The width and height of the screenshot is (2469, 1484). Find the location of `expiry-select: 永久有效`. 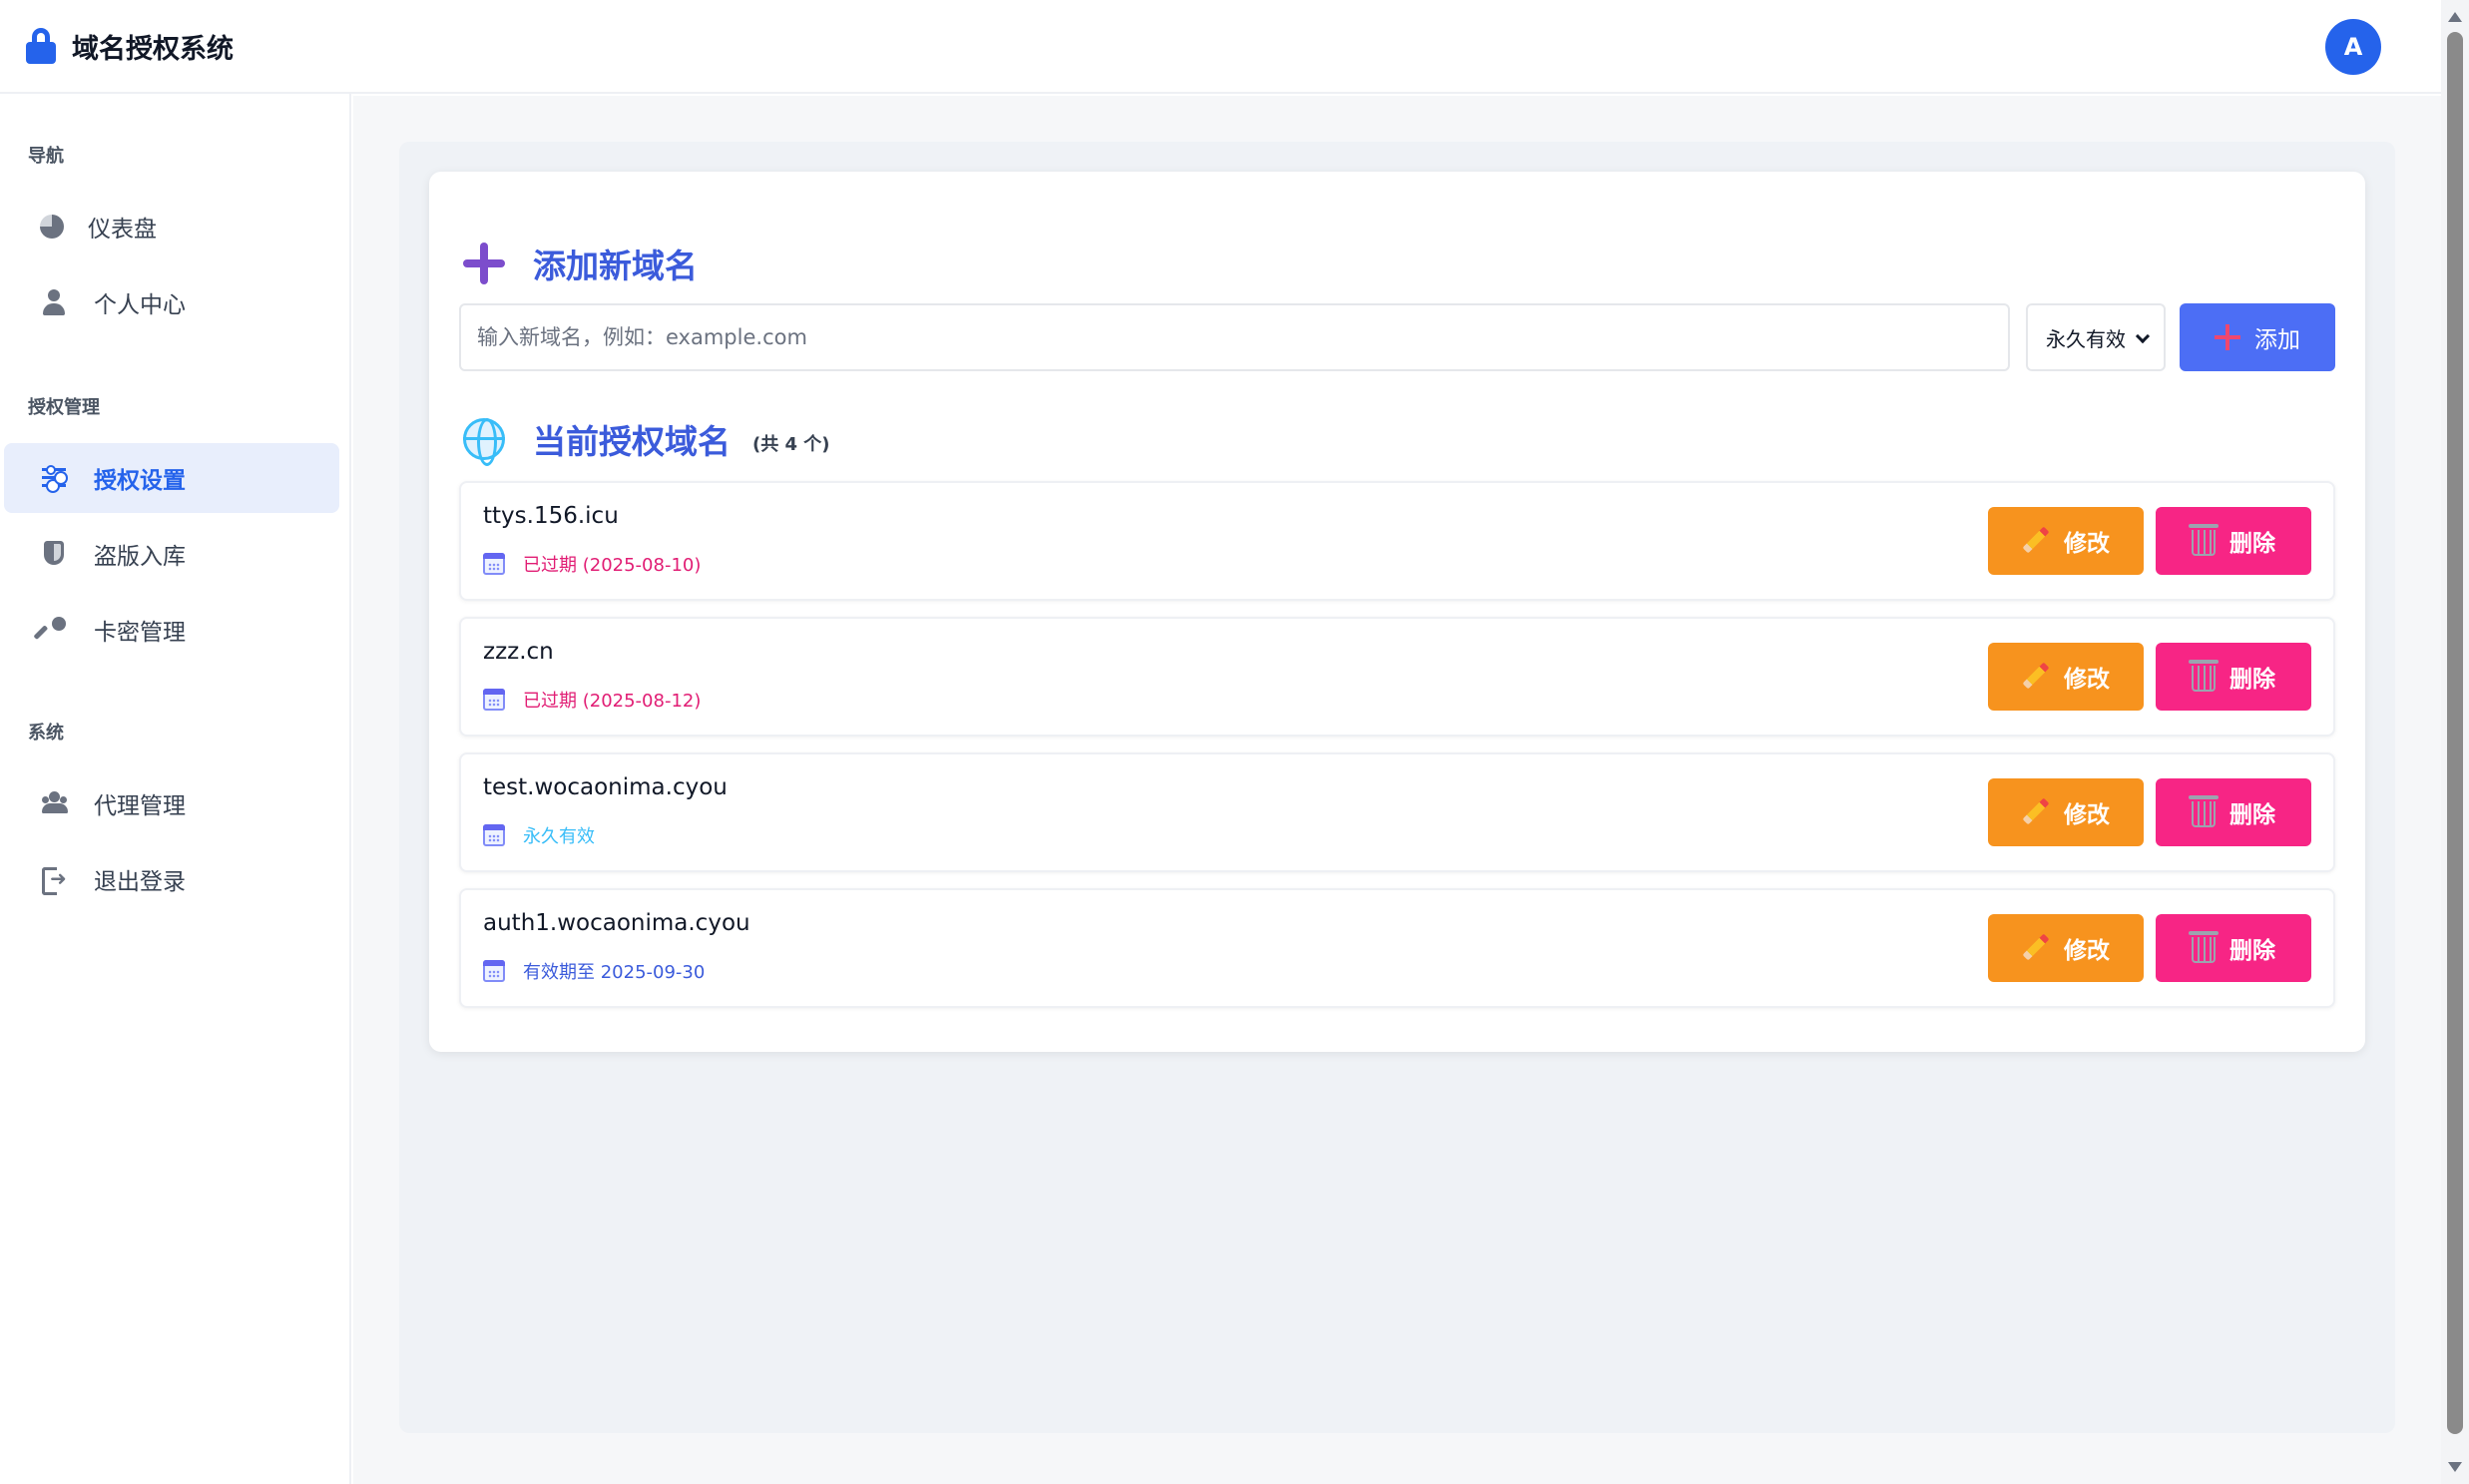

expiry-select: 永久有效 is located at coordinates (2096, 337).